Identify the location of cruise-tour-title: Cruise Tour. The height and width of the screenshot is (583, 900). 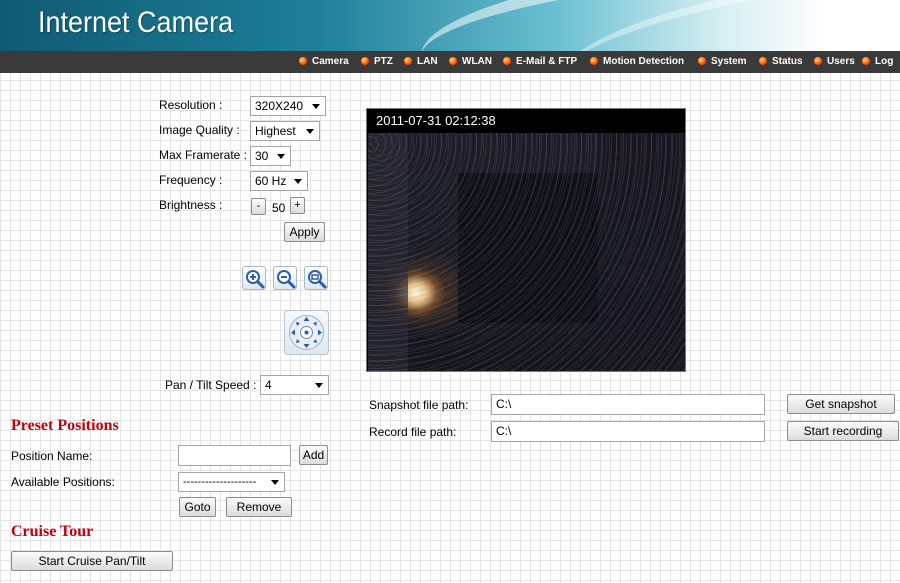
(52, 531).